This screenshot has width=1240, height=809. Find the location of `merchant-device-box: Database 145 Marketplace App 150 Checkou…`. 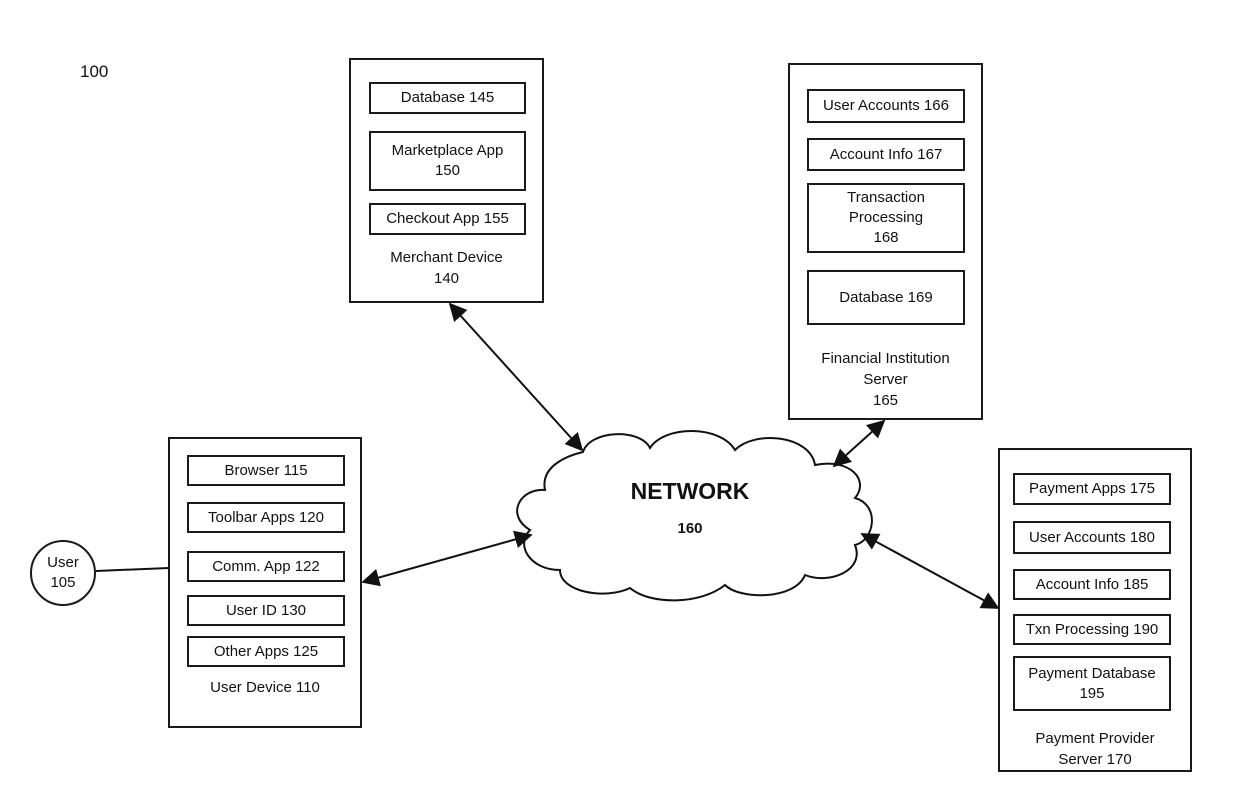

merchant-device-box: Database 145 Marketplace App 150 Checkou… is located at coordinates (446, 180).